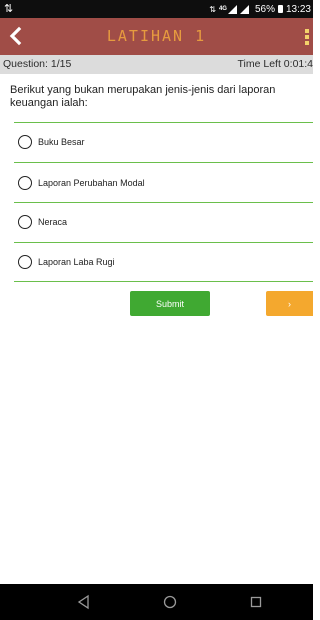 Image resolution: width=320 pixels, height=620 pixels. Describe the element at coordinates (53, 222) in the screenshot. I see `answer-option-label: Neraca` at that location.